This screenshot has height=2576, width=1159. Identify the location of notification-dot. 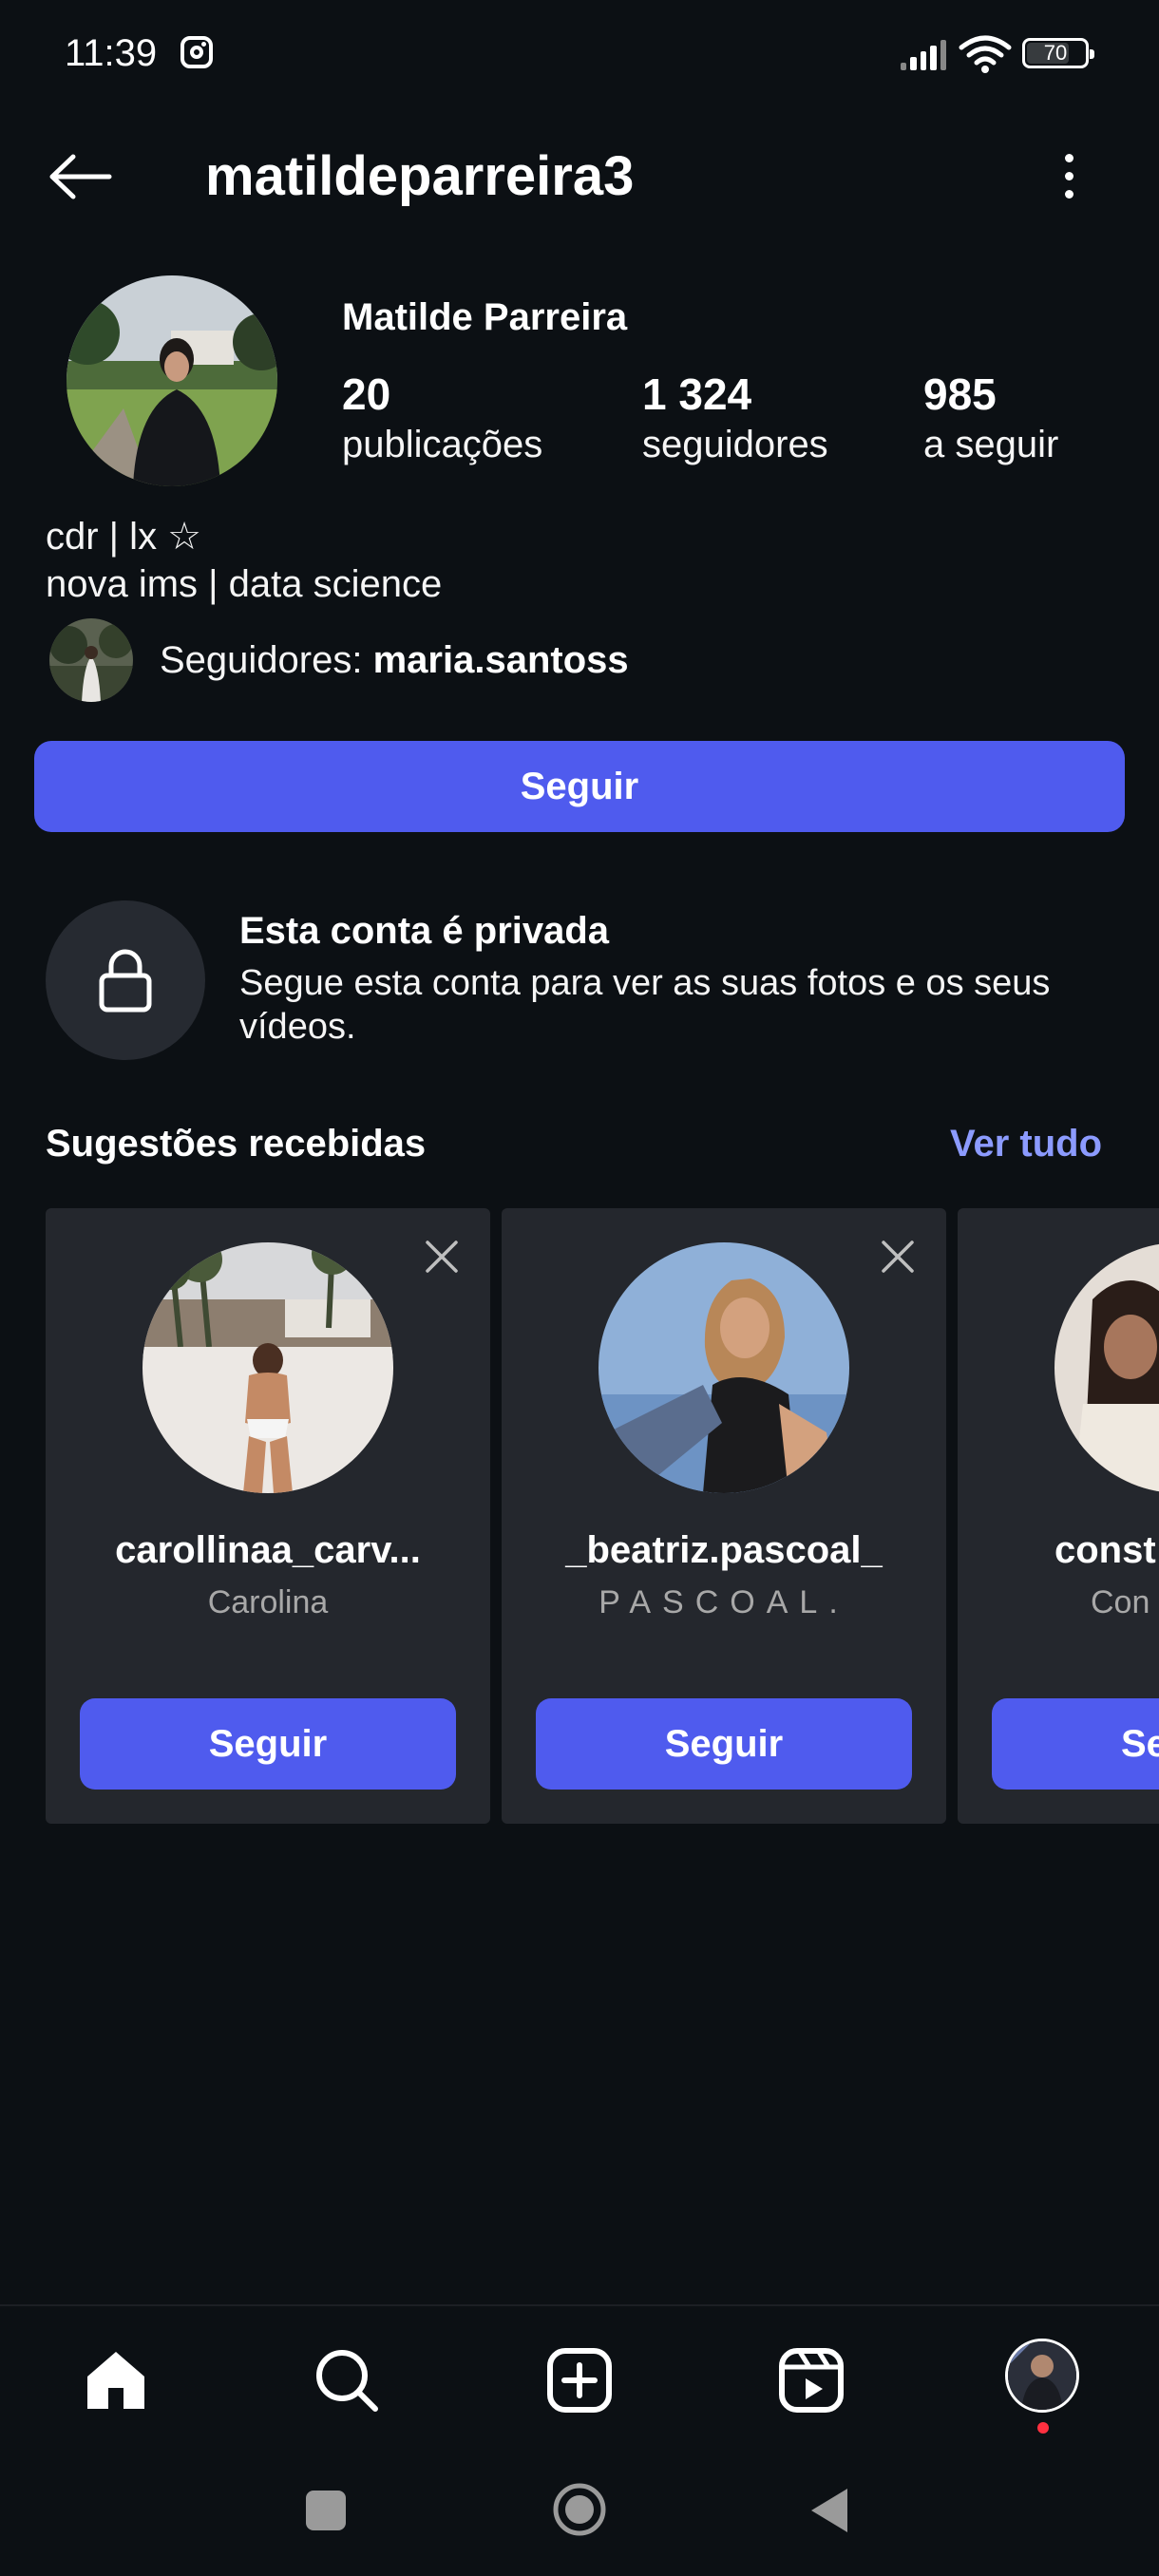
(1043, 2428).